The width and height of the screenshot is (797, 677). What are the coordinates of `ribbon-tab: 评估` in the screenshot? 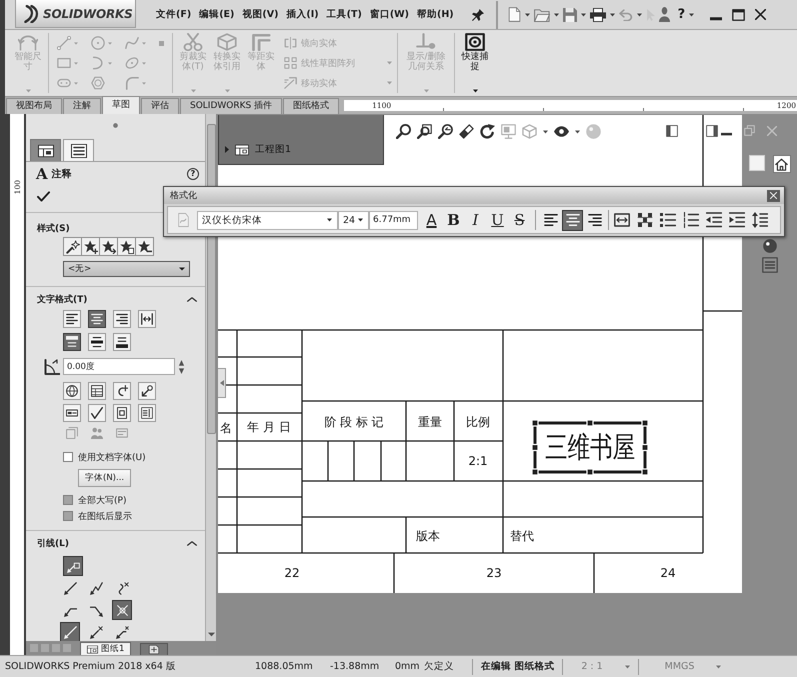 It's located at (160, 106).